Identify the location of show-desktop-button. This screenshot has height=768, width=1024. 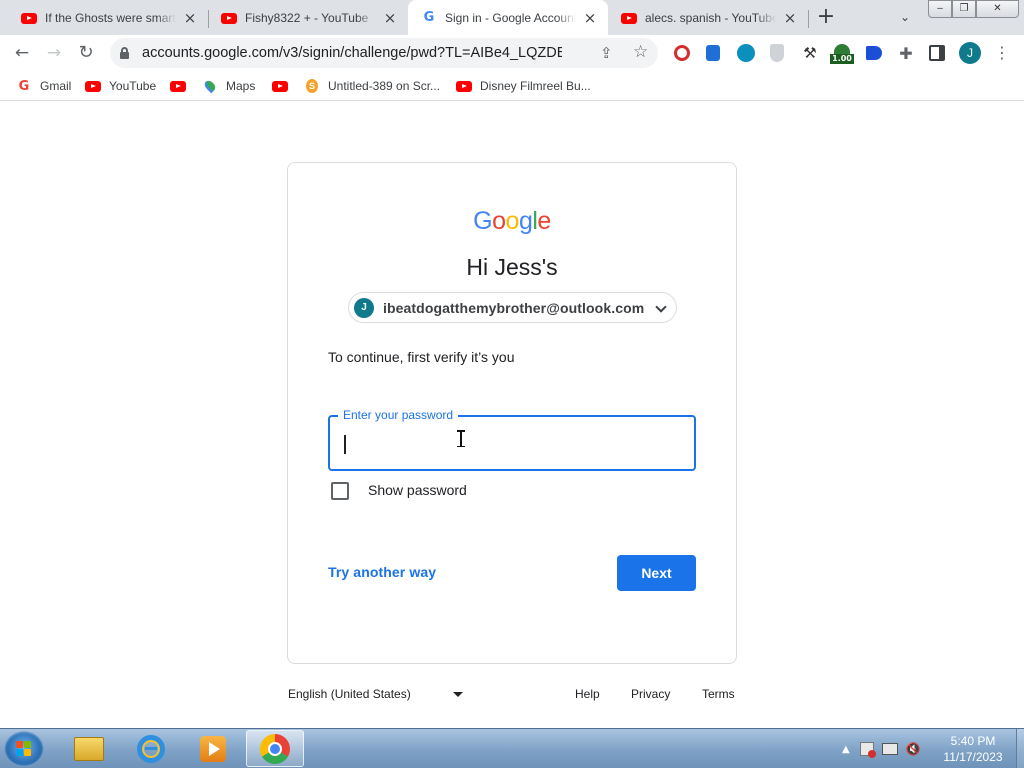
(1020, 748).